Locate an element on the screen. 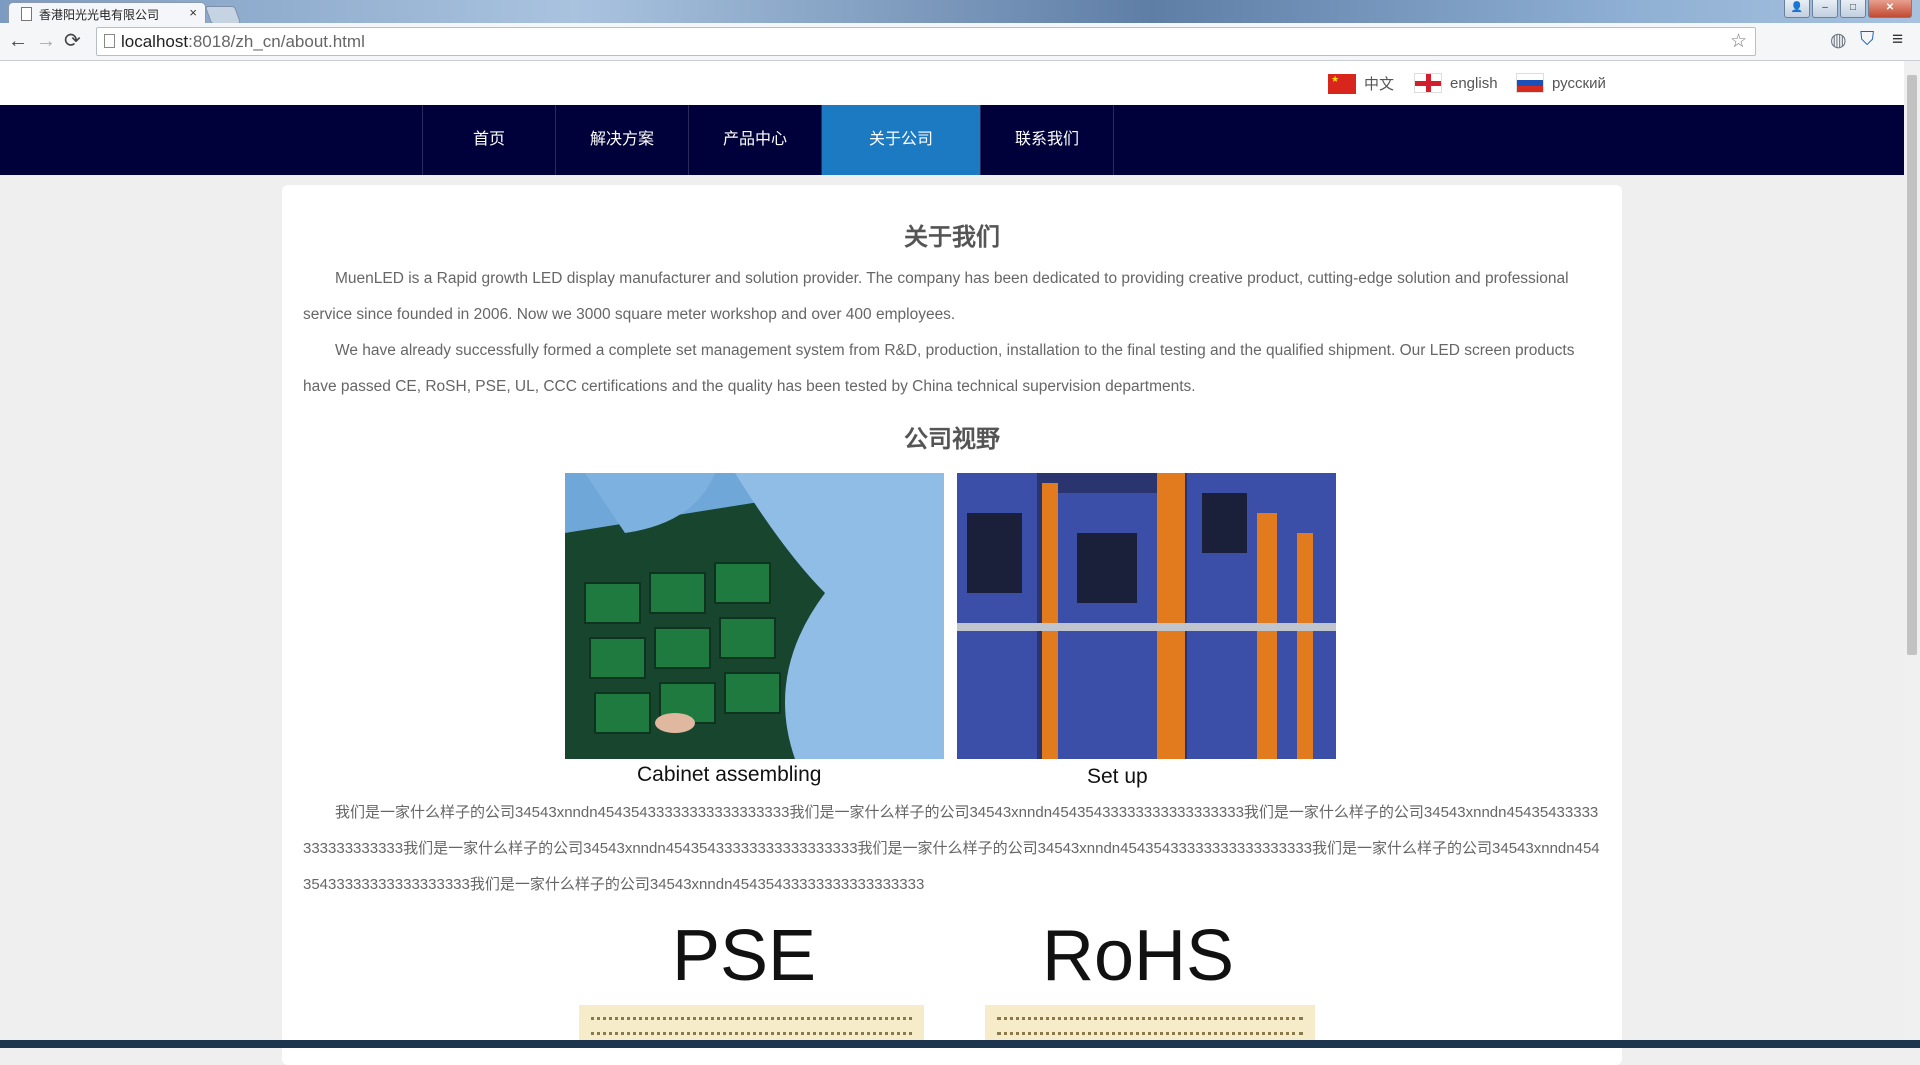 The height and width of the screenshot is (1065, 1920). caption-cabinet-assembling: Cabinet assembling is located at coordinates (729, 774).